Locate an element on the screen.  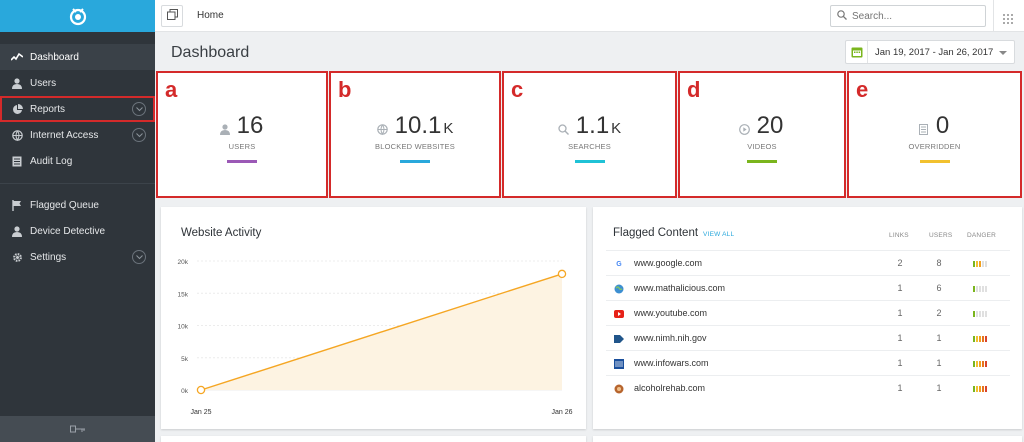
breadcrumb: Home is located at coordinates (210, 15).